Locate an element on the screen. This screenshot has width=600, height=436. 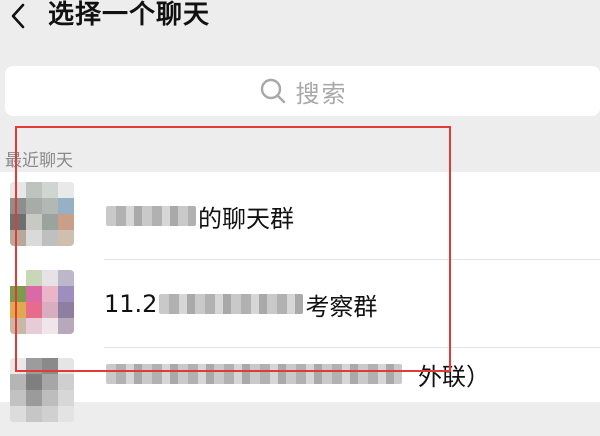
search-icon is located at coordinates (272, 91).